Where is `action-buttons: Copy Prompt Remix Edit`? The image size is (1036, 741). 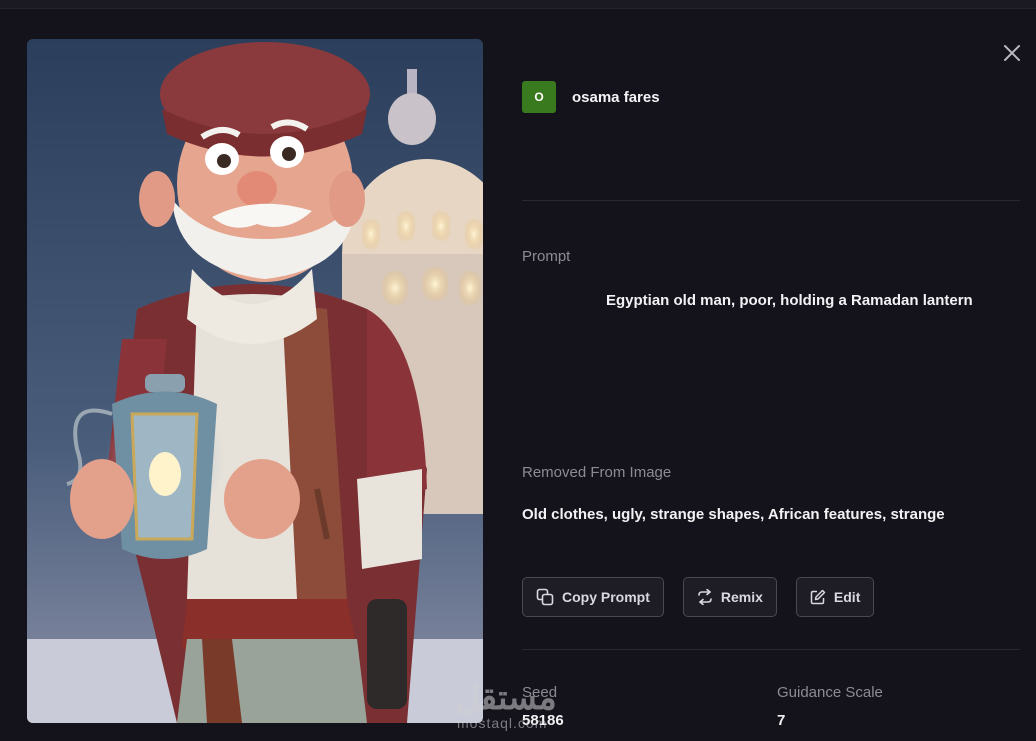
action-buttons: Copy Prompt Remix Edit is located at coordinates (698, 597).